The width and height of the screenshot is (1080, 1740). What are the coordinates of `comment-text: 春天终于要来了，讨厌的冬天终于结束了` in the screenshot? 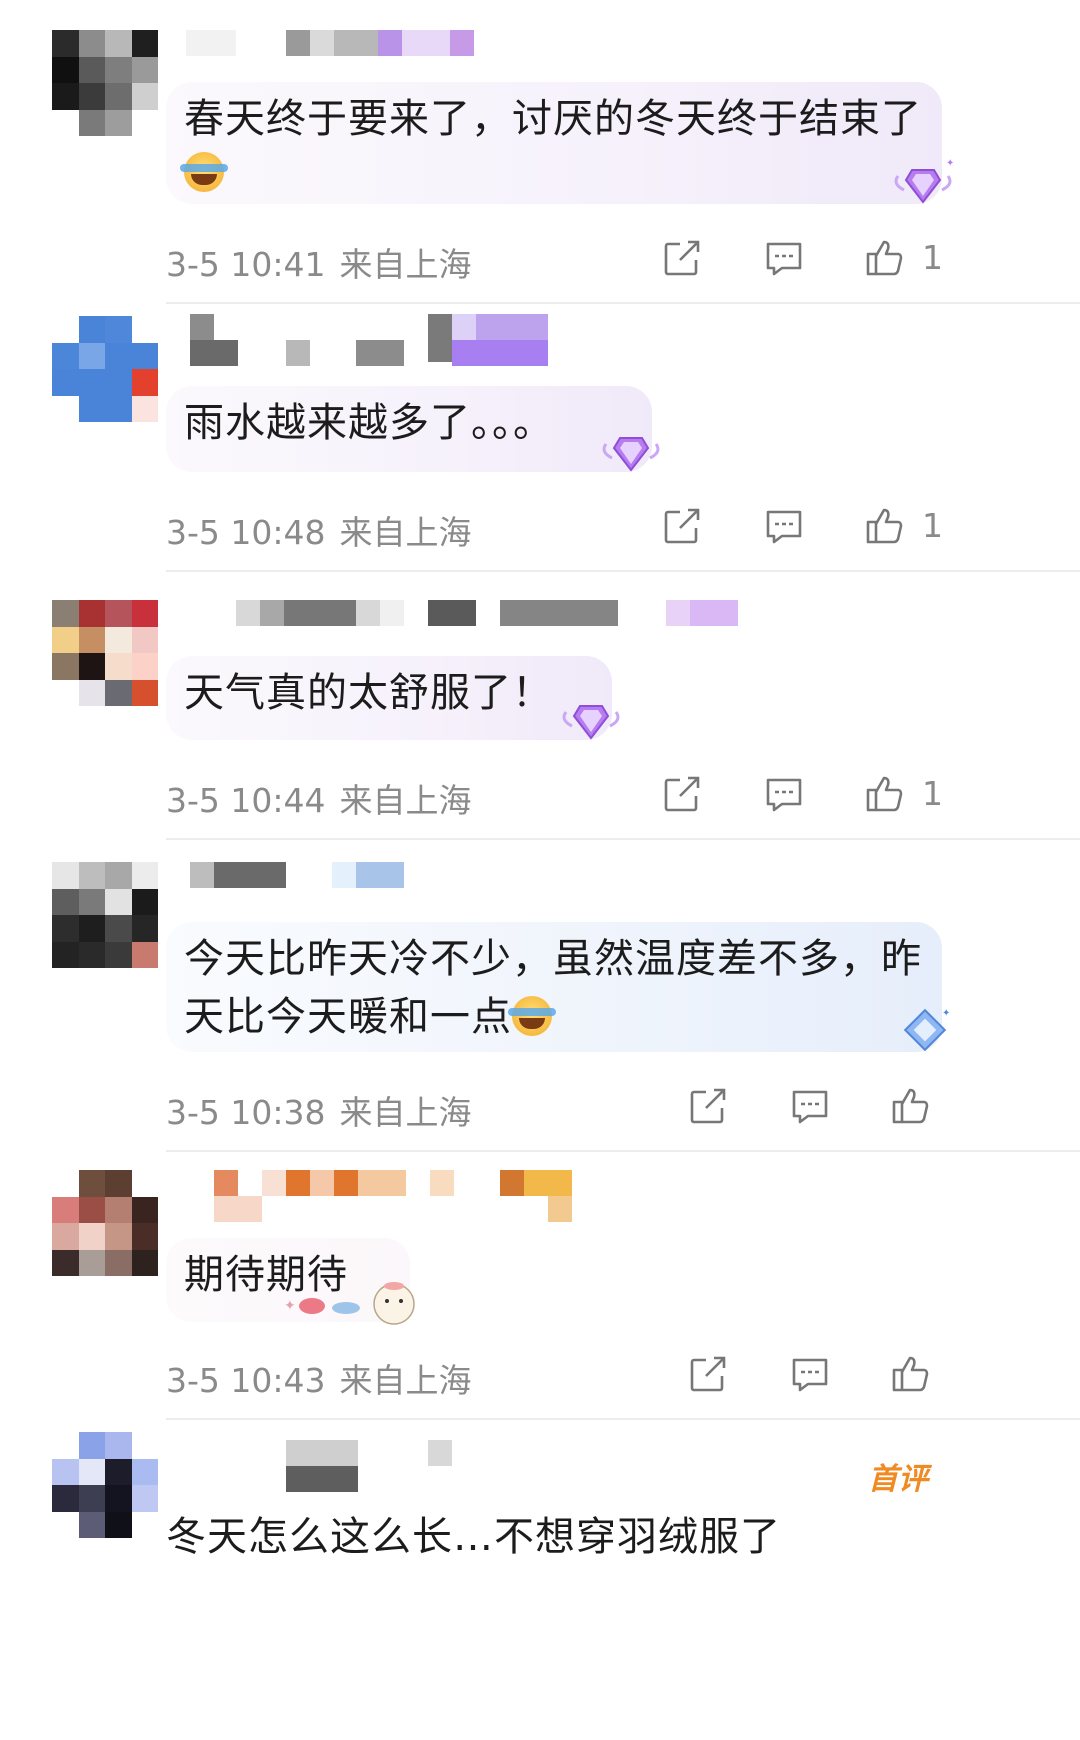 It's located at (553, 119).